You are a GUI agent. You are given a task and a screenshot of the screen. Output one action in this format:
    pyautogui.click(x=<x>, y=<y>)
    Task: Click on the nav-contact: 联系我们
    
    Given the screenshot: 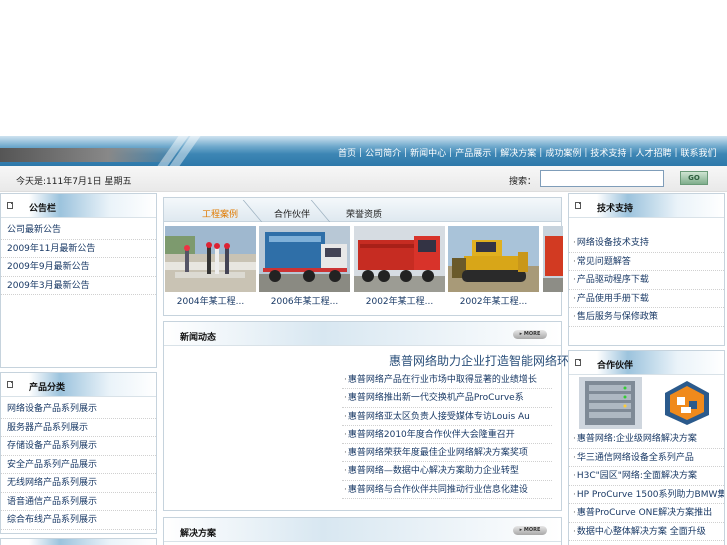 What is the action you would take?
    pyautogui.click(x=699, y=152)
    